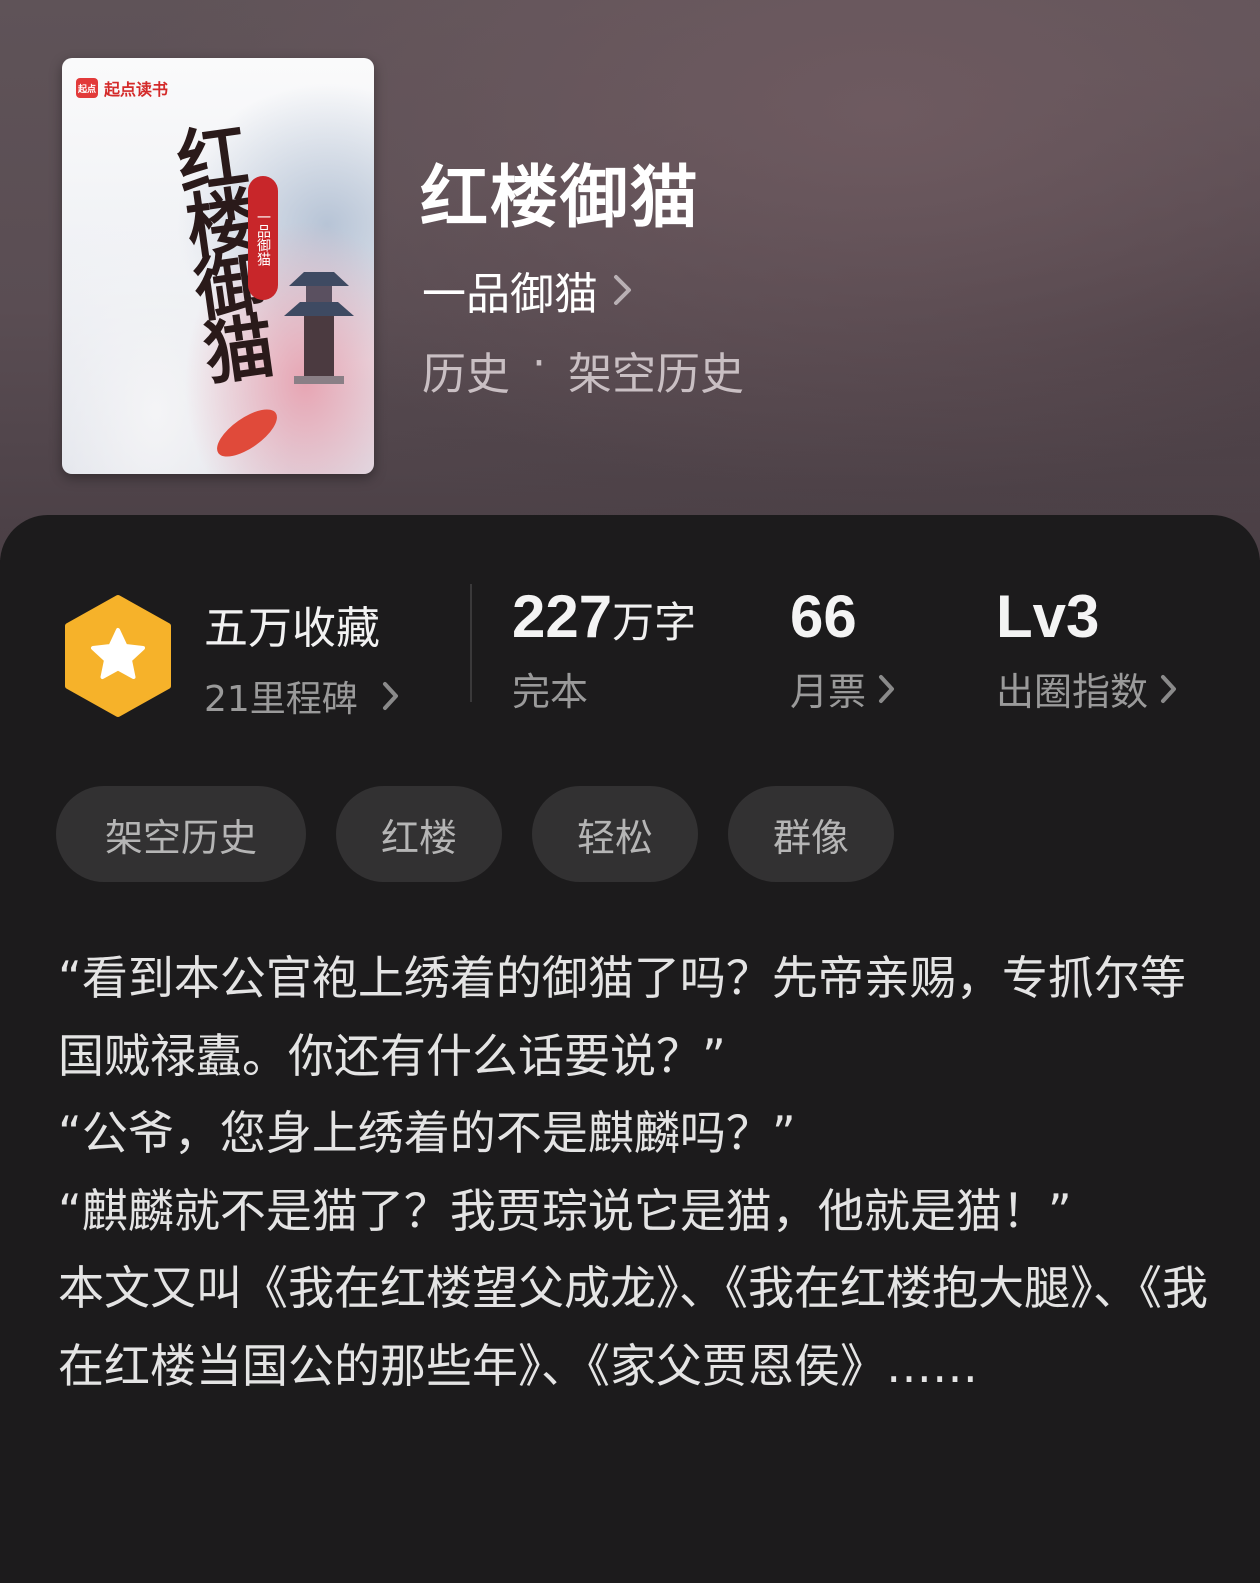 Image resolution: width=1260 pixels, height=1583 pixels. I want to click on word-count-stat: 227万字 完本, so click(604, 649).